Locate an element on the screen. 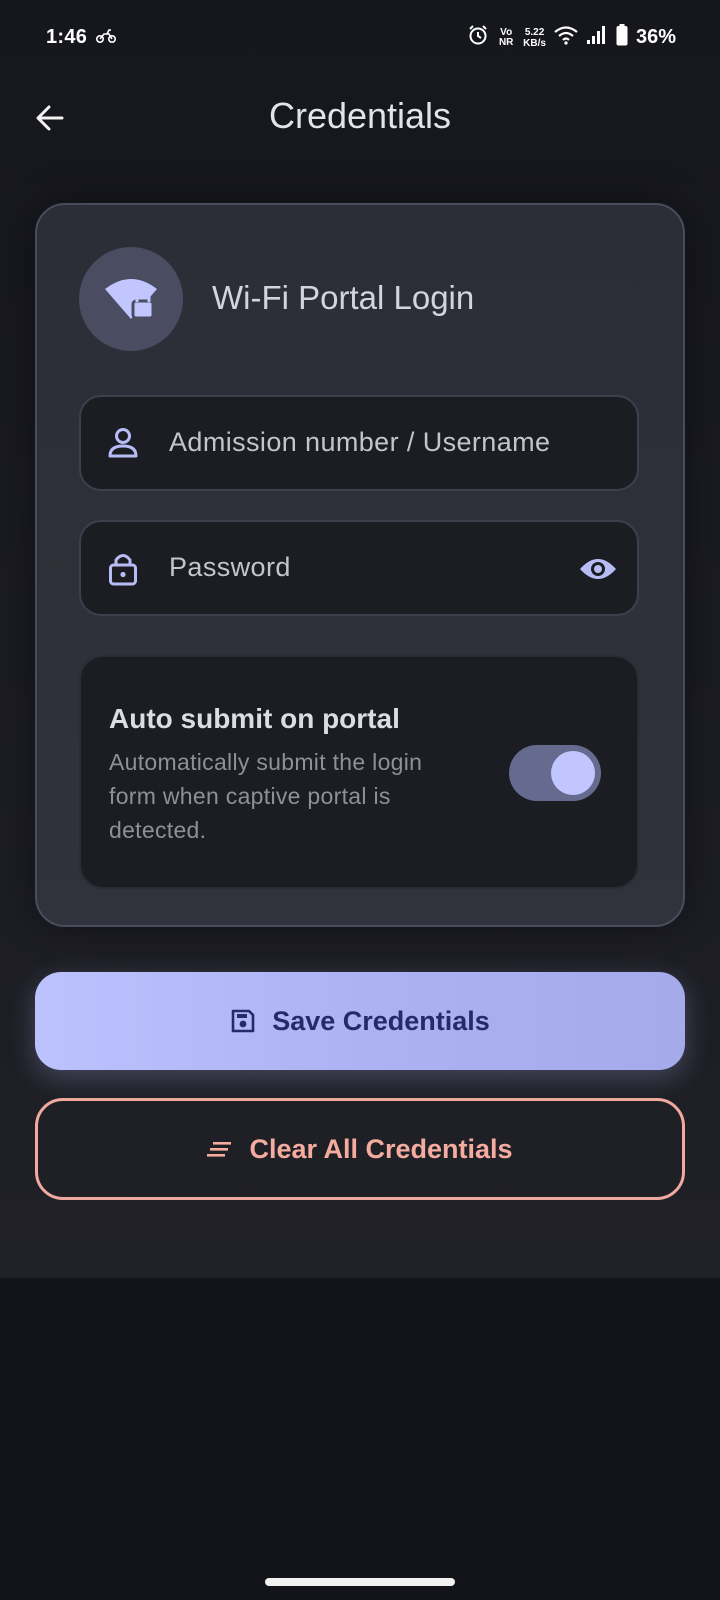  eye-icon is located at coordinates (598, 569).